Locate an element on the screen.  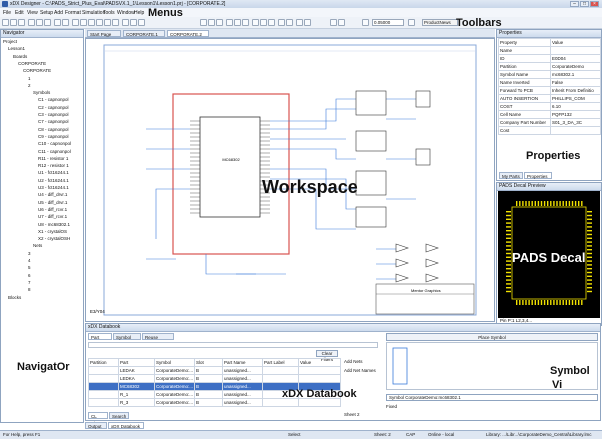
cut-icon is located at coordinates (31, 22).